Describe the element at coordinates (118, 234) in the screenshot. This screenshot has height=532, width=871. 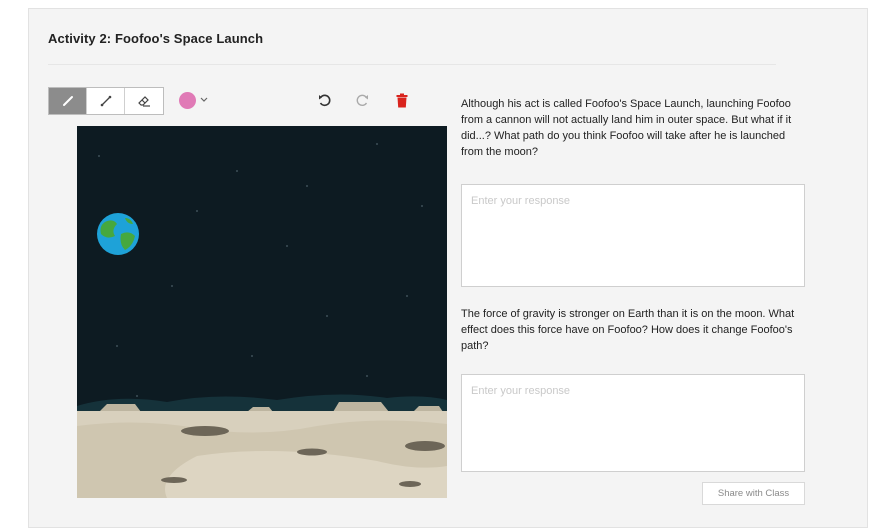
I see `earth-icon` at that location.